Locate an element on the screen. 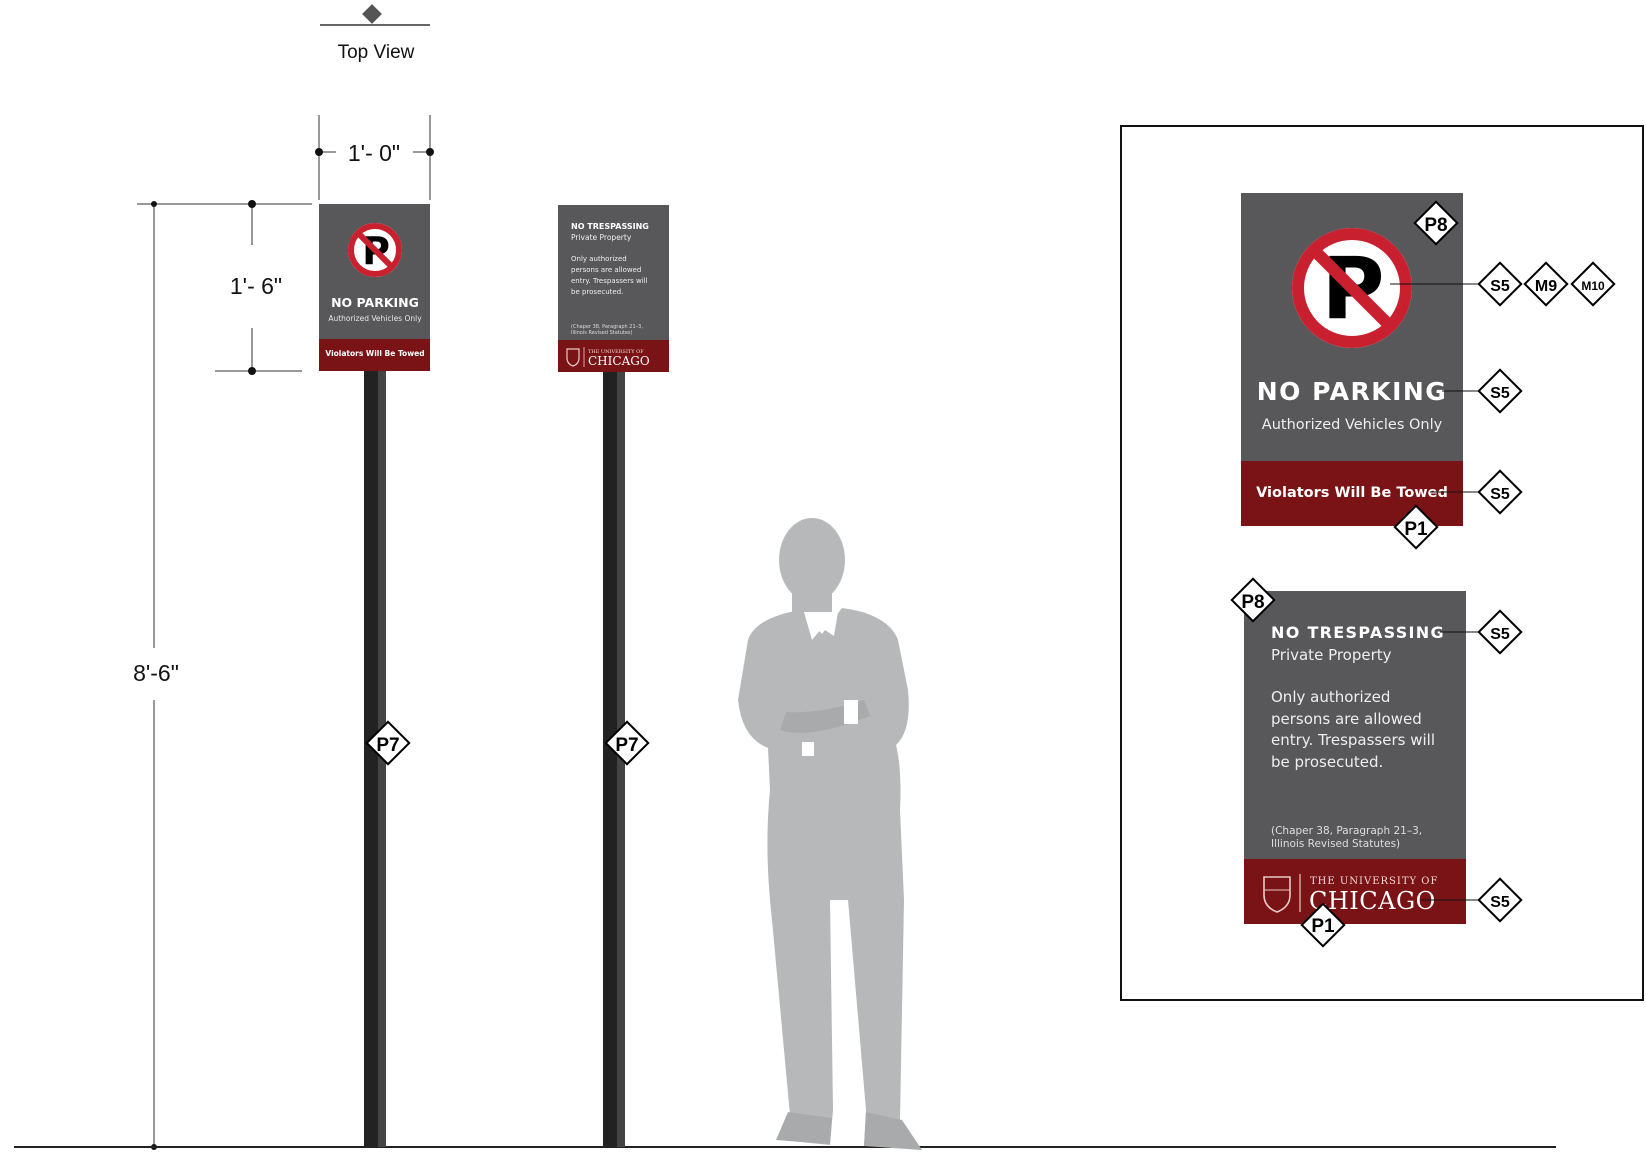 This screenshot has height=1167, width=1646. overall-height-label: 8'-6" is located at coordinates (156, 673).